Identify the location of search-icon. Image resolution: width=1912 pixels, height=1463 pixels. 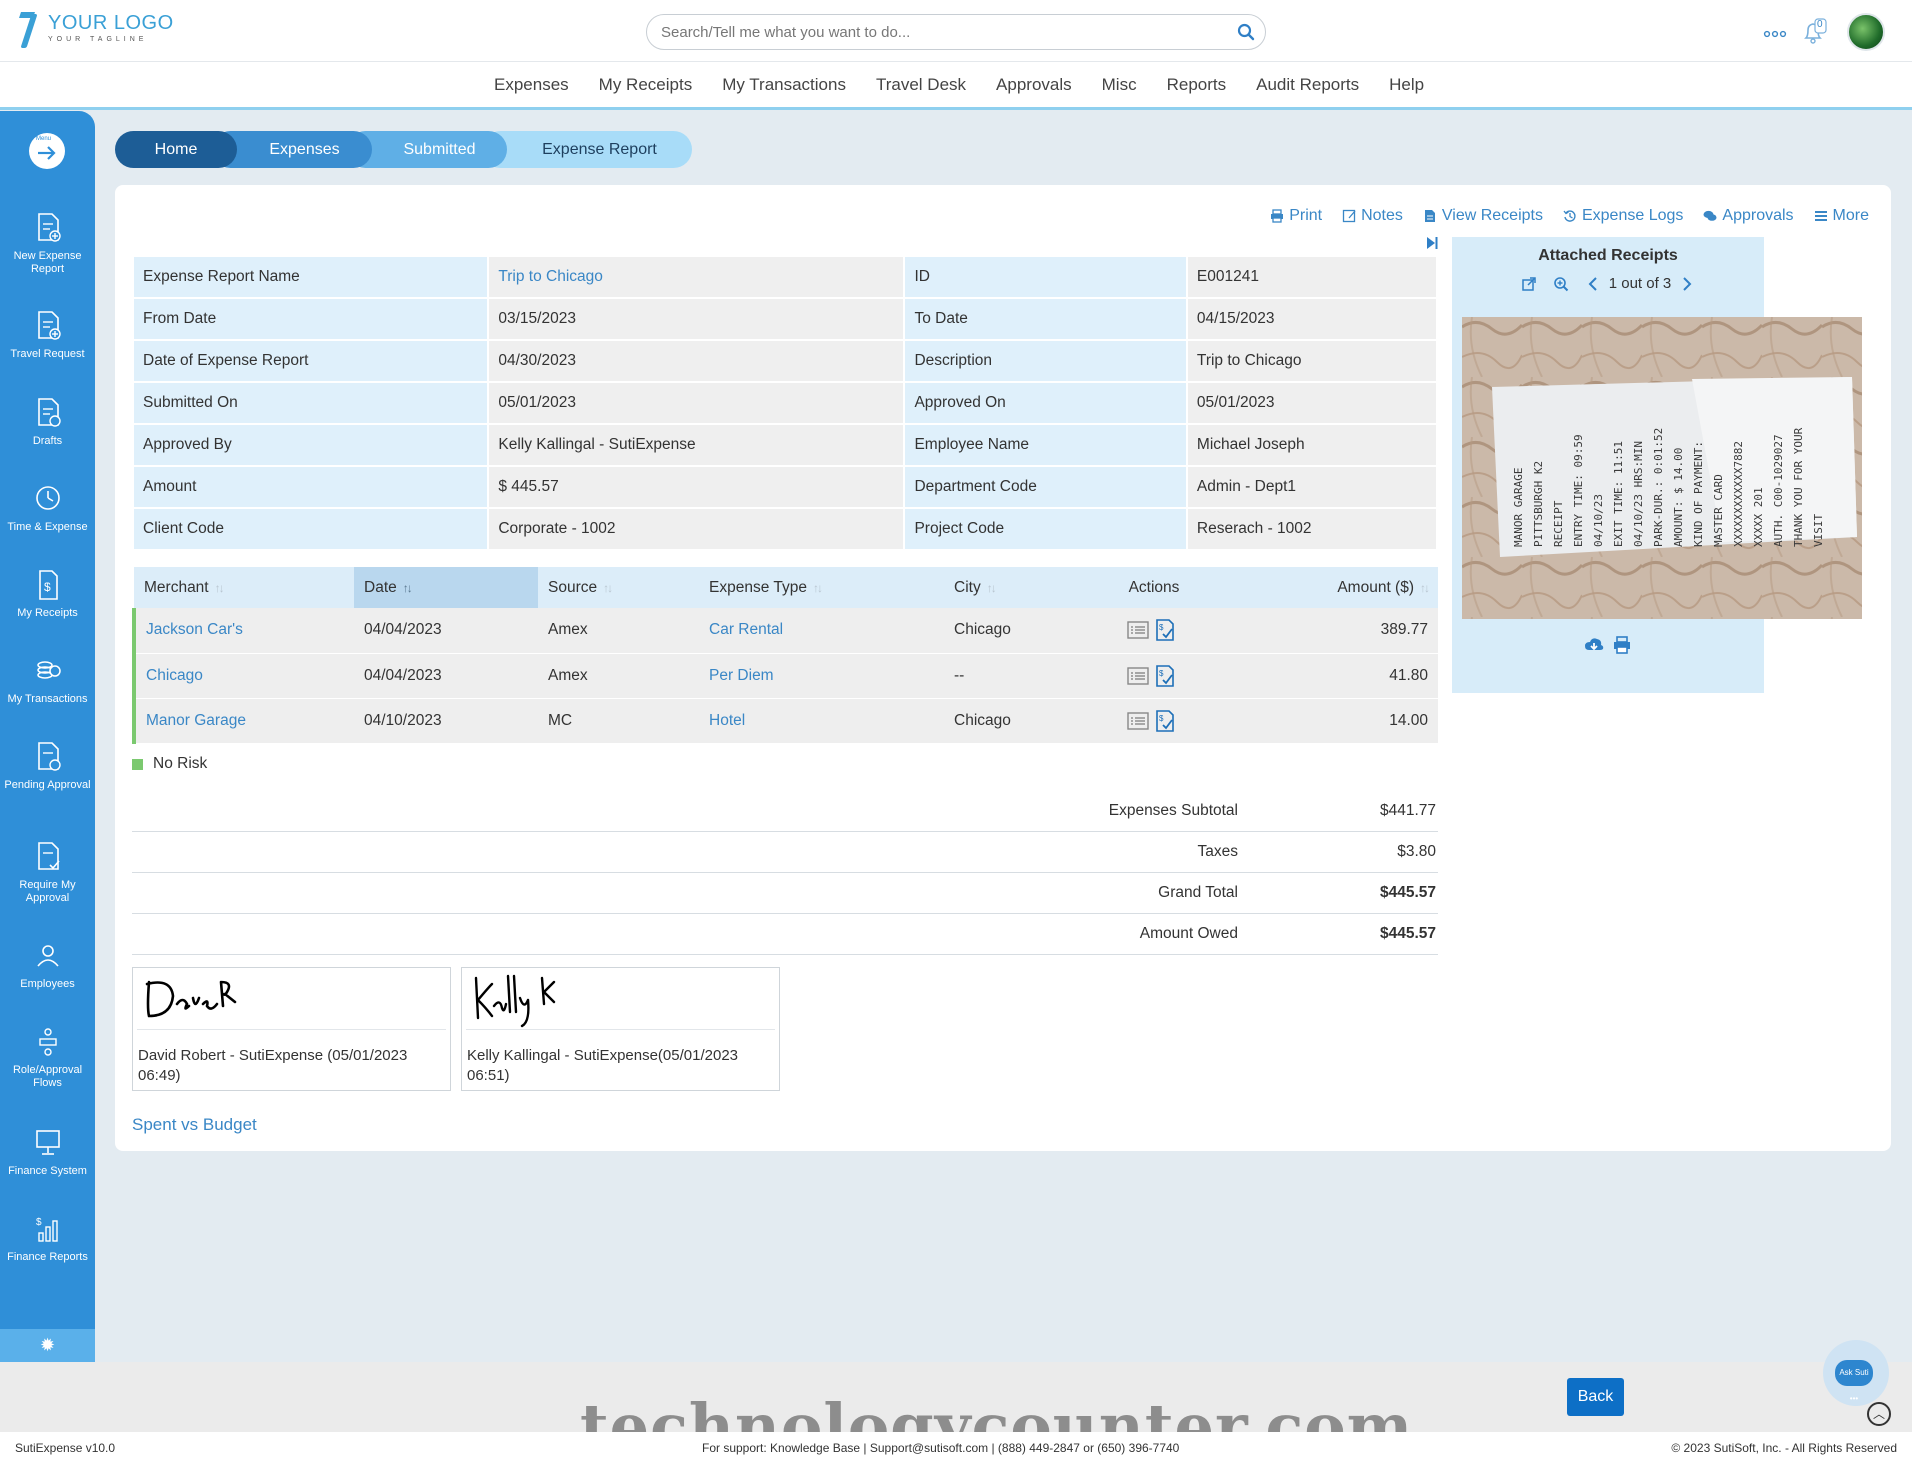
(1246, 32).